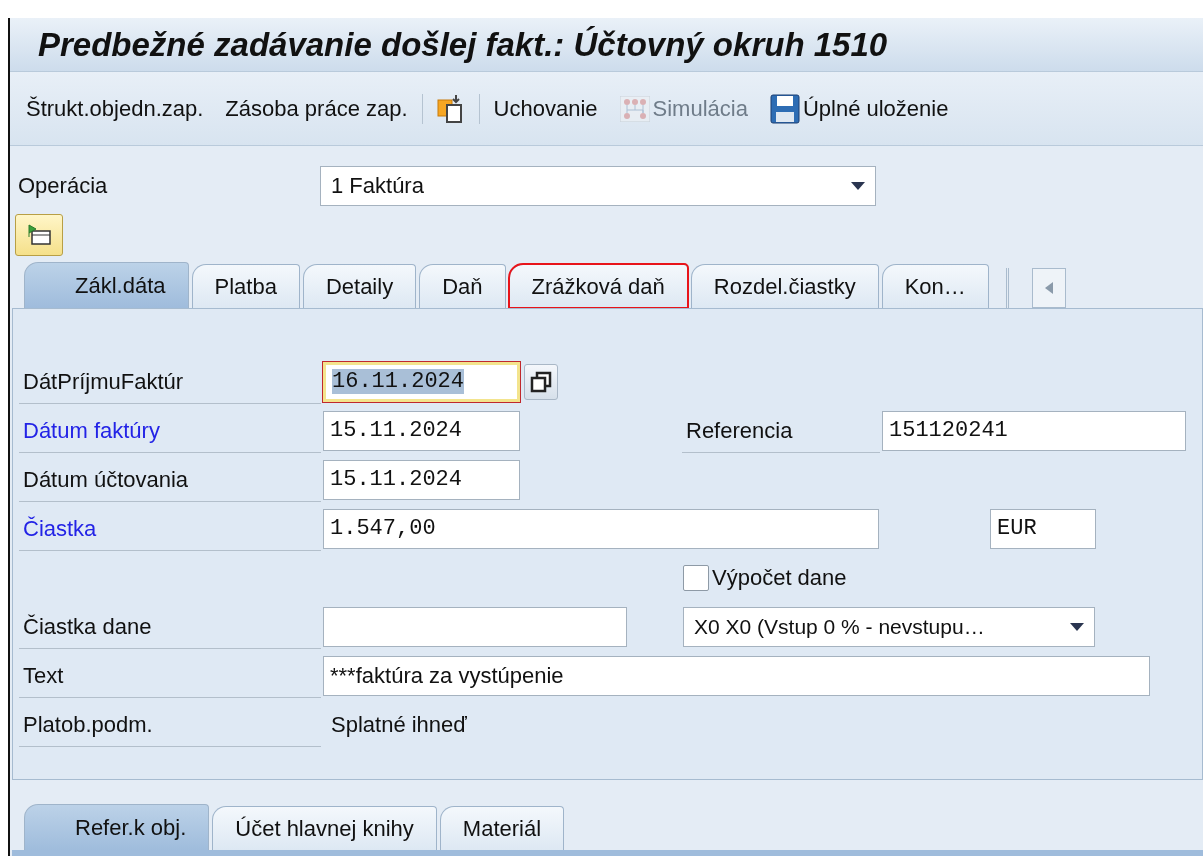 Image resolution: width=1203 pixels, height=856 pixels. What do you see at coordinates (779, 577) in the screenshot?
I see `checkbox-label: Výpočet dane` at bounding box center [779, 577].